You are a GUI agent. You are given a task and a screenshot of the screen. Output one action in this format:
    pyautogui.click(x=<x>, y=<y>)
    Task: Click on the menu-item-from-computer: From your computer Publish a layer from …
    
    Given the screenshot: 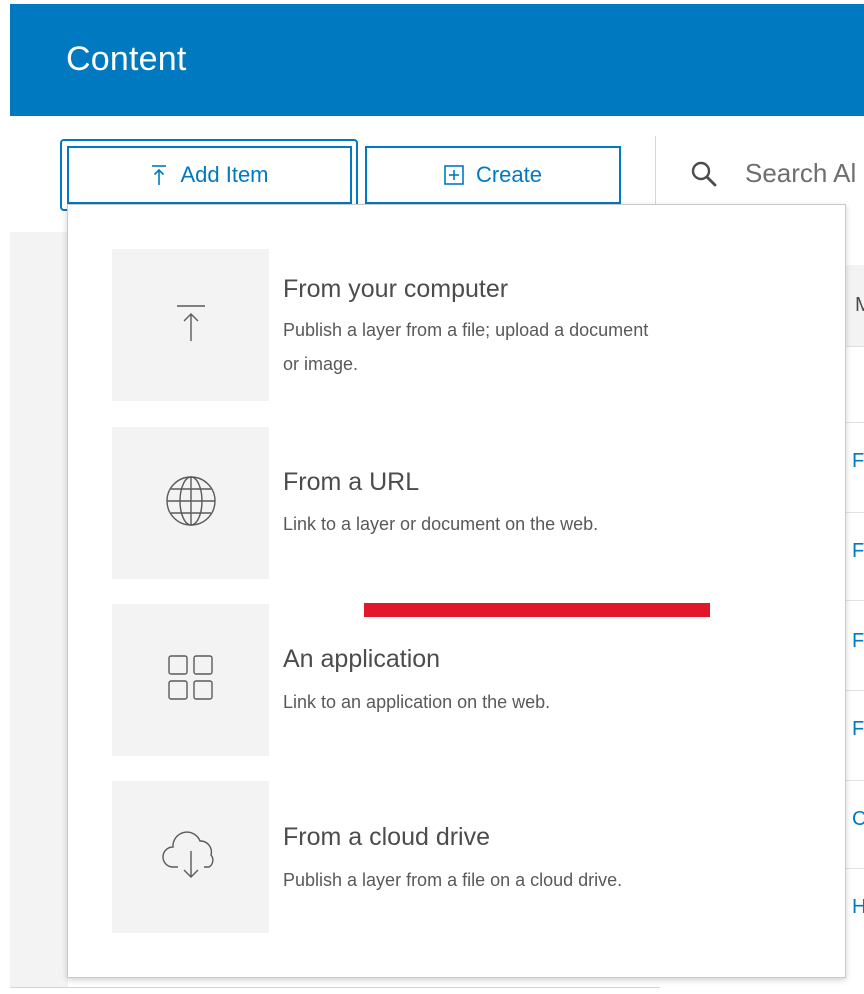 What is the action you would take?
    pyautogui.click(x=462, y=326)
    